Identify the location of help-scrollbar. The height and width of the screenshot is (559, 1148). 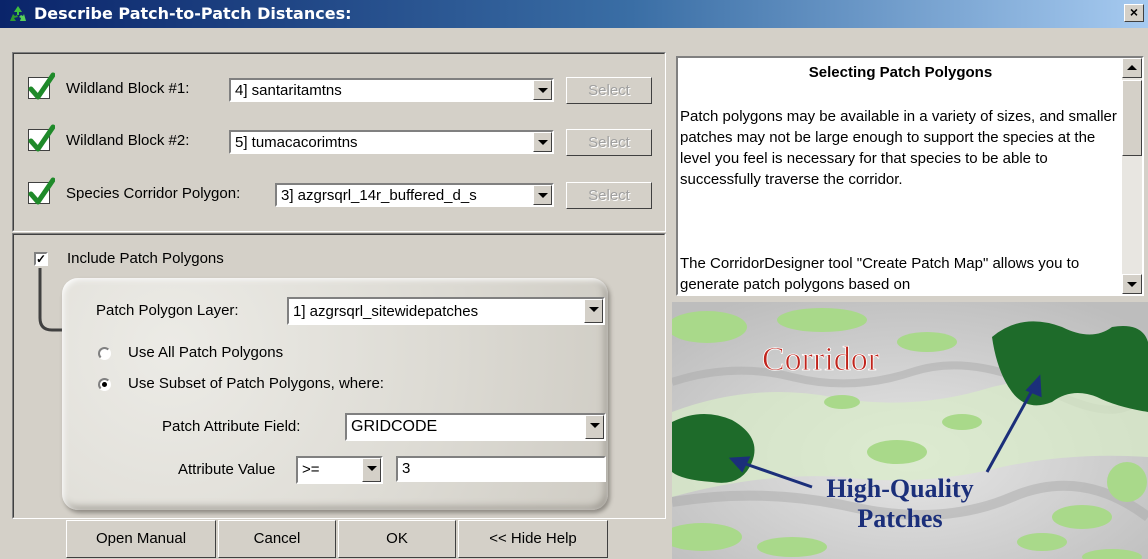
(1132, 176).